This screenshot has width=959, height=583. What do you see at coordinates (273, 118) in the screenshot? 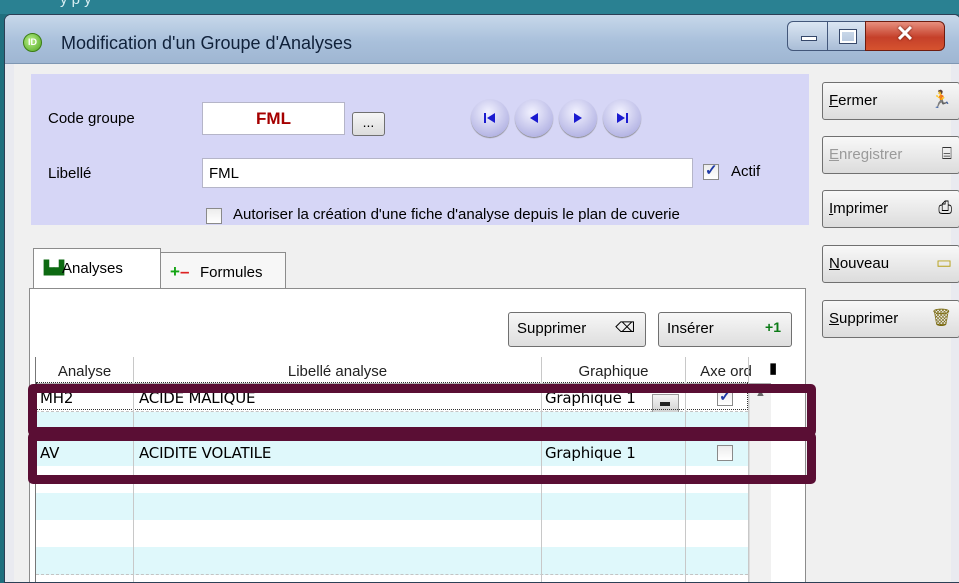
I see `code-groupe-field: FML` at bounding box center [273, 118].